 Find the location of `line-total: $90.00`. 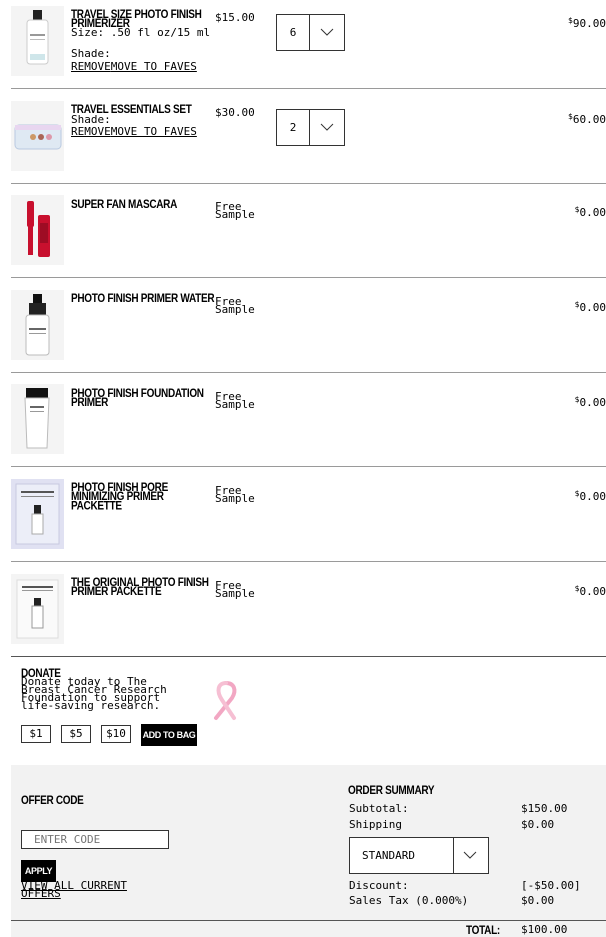

line-total: $90.00 is located at coordinates (587, 22).